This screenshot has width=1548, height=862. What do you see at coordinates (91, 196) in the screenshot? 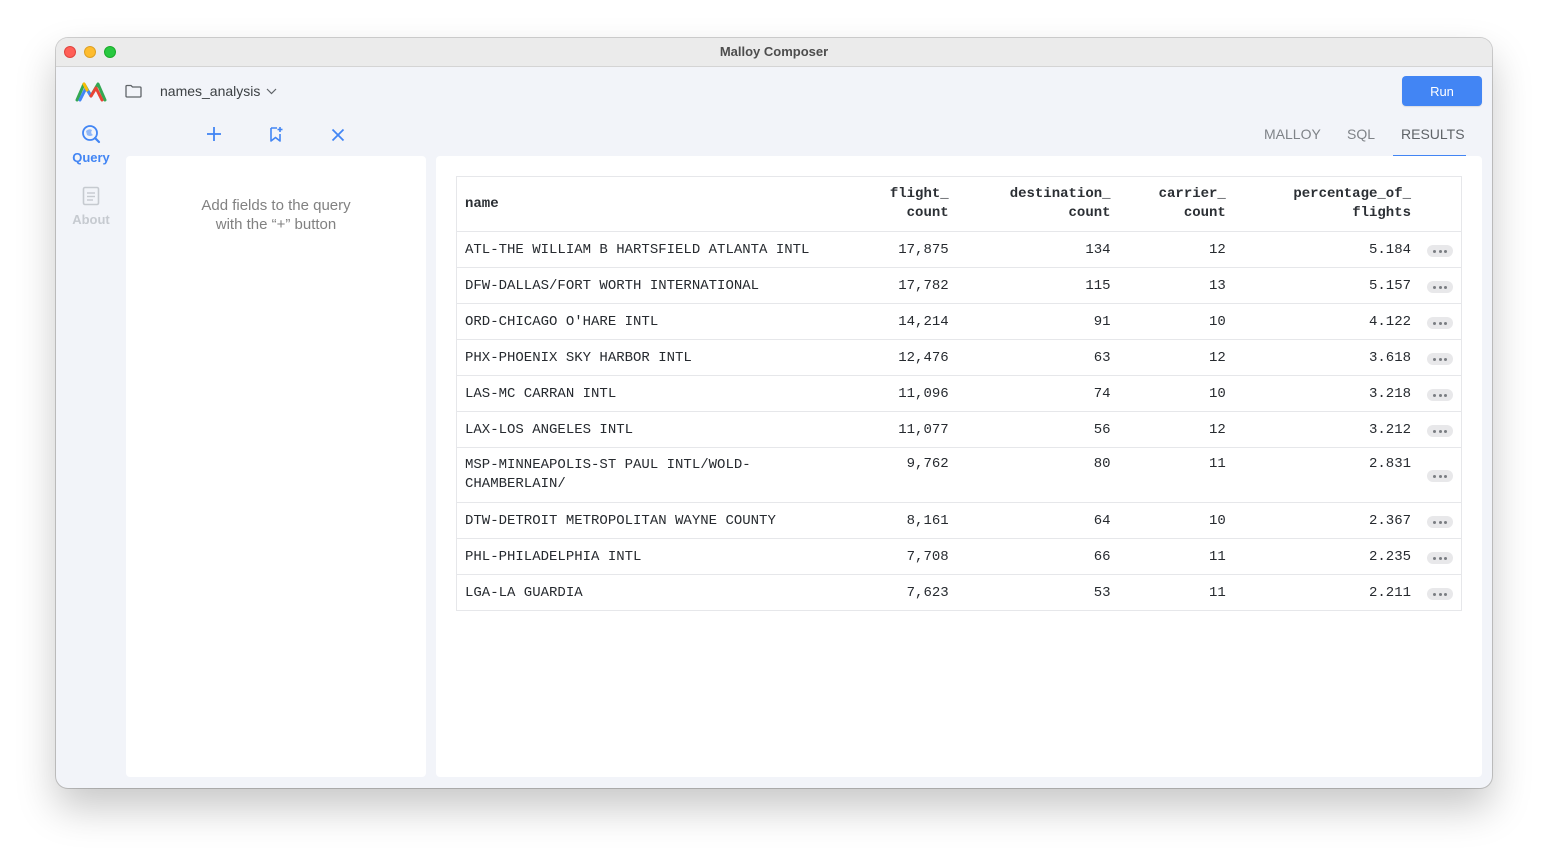
I see `document-icon` at bounding box center [91, 196].